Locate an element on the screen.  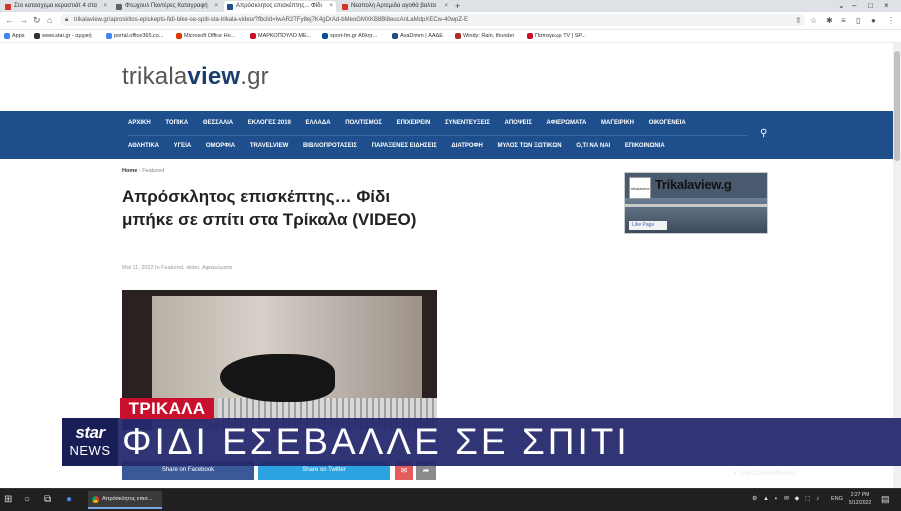
star-icon: ☆ is located at coordinates (813, 20).